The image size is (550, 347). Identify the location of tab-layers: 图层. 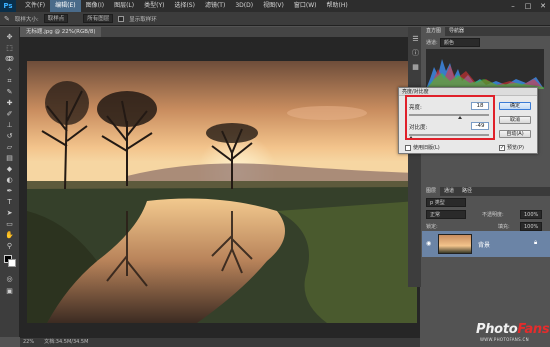
(431, 191).